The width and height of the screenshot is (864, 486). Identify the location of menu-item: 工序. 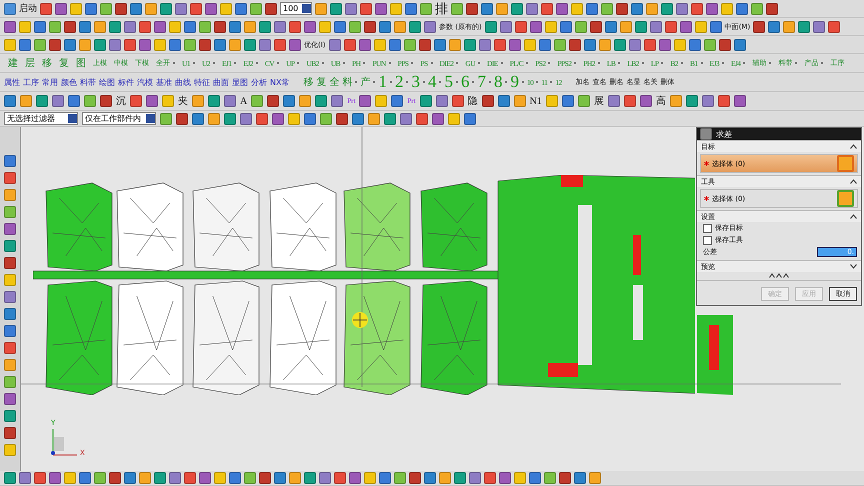
(31, 82).